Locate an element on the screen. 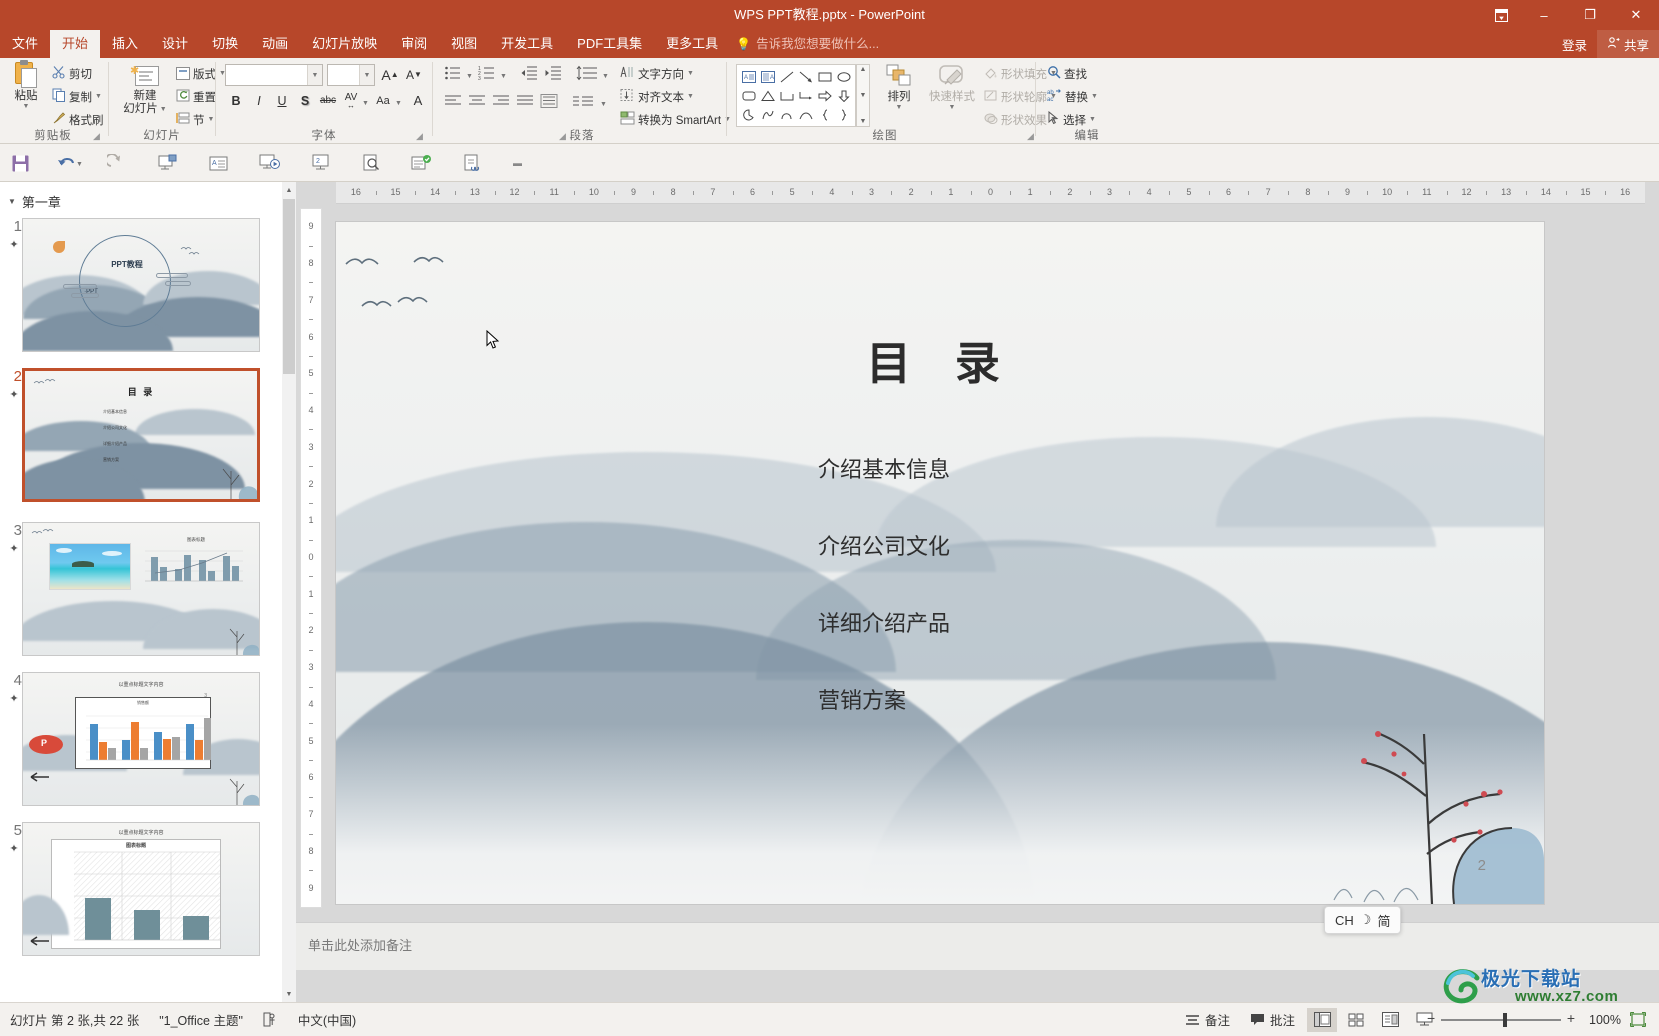 The height and width of the screenshot is (1036, 1659). replace-button: ab ac 替换 ▼ is located at coordinates (1072, 96).